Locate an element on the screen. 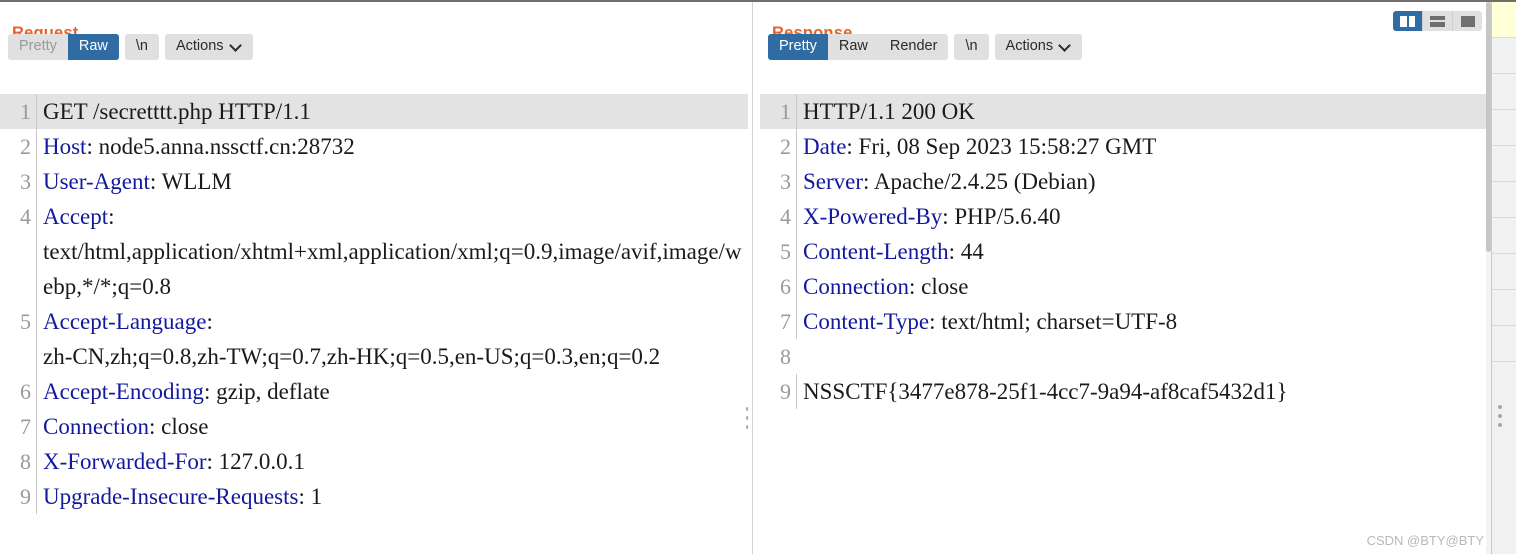 The width and height of the screenshot is (1516, 554). editor-line: 6 Connection: close is located at coordinates (1125, 286).